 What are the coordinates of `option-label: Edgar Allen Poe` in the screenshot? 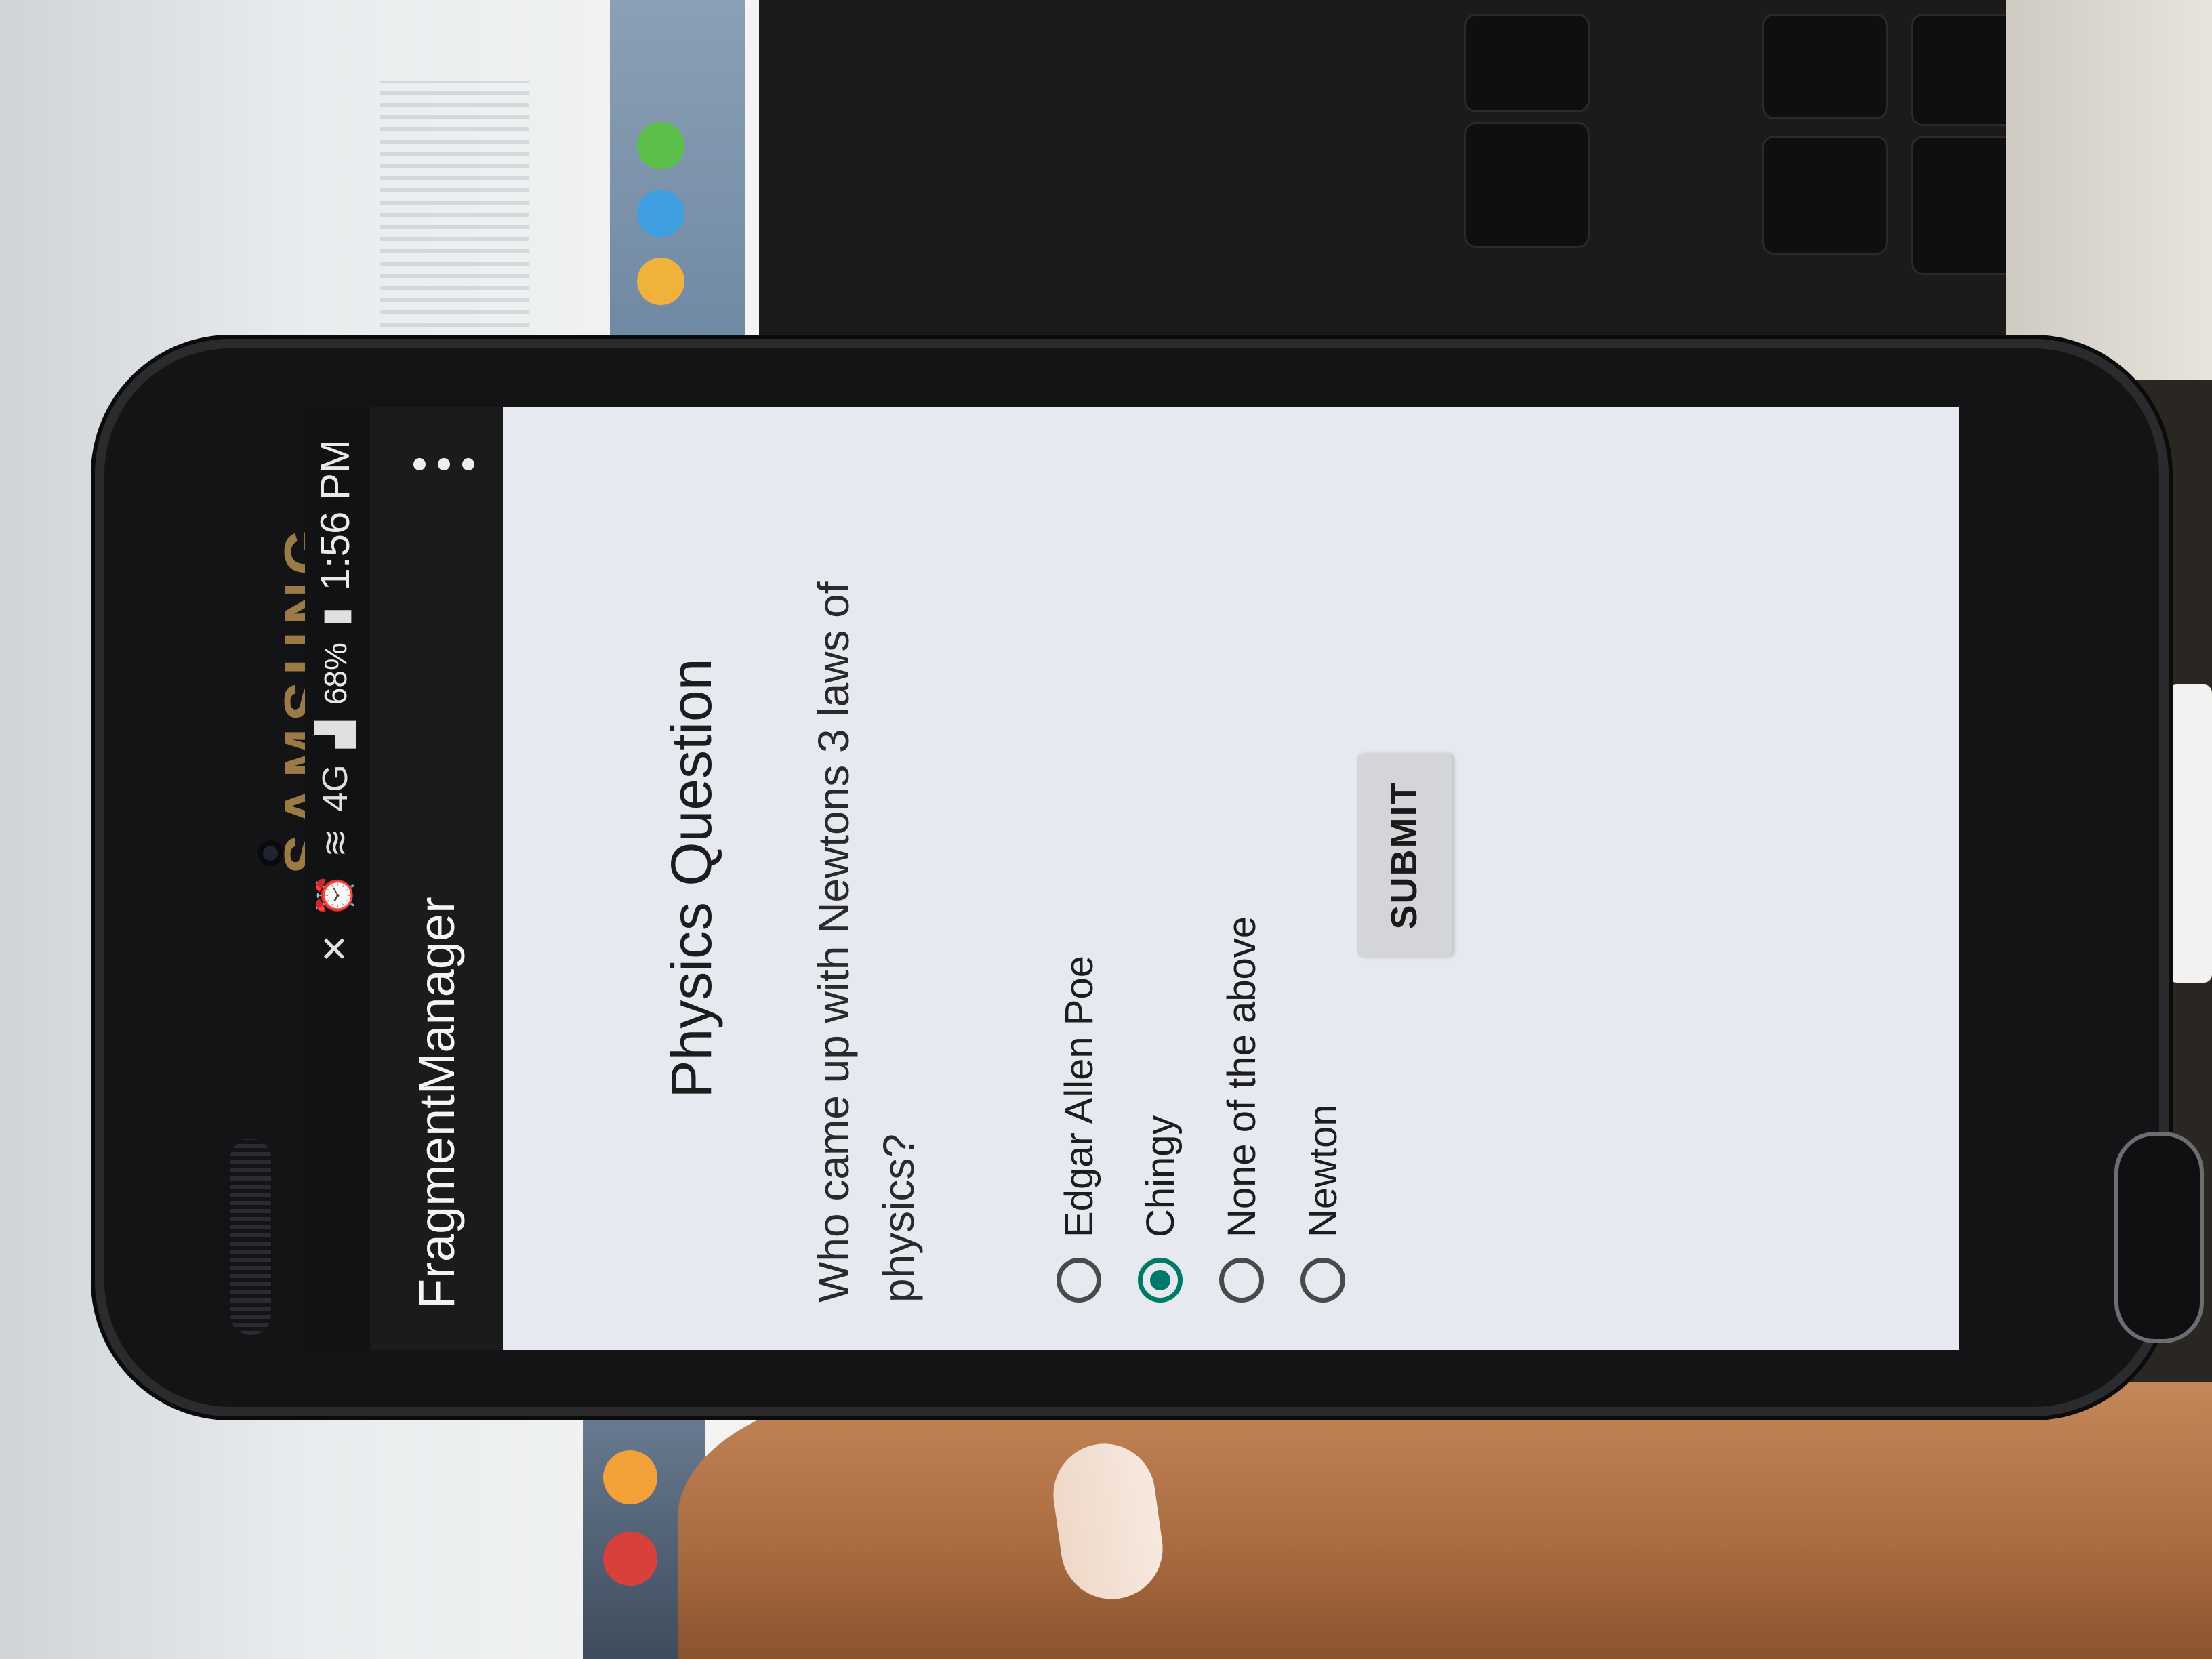 It's located at (1079, 1096).